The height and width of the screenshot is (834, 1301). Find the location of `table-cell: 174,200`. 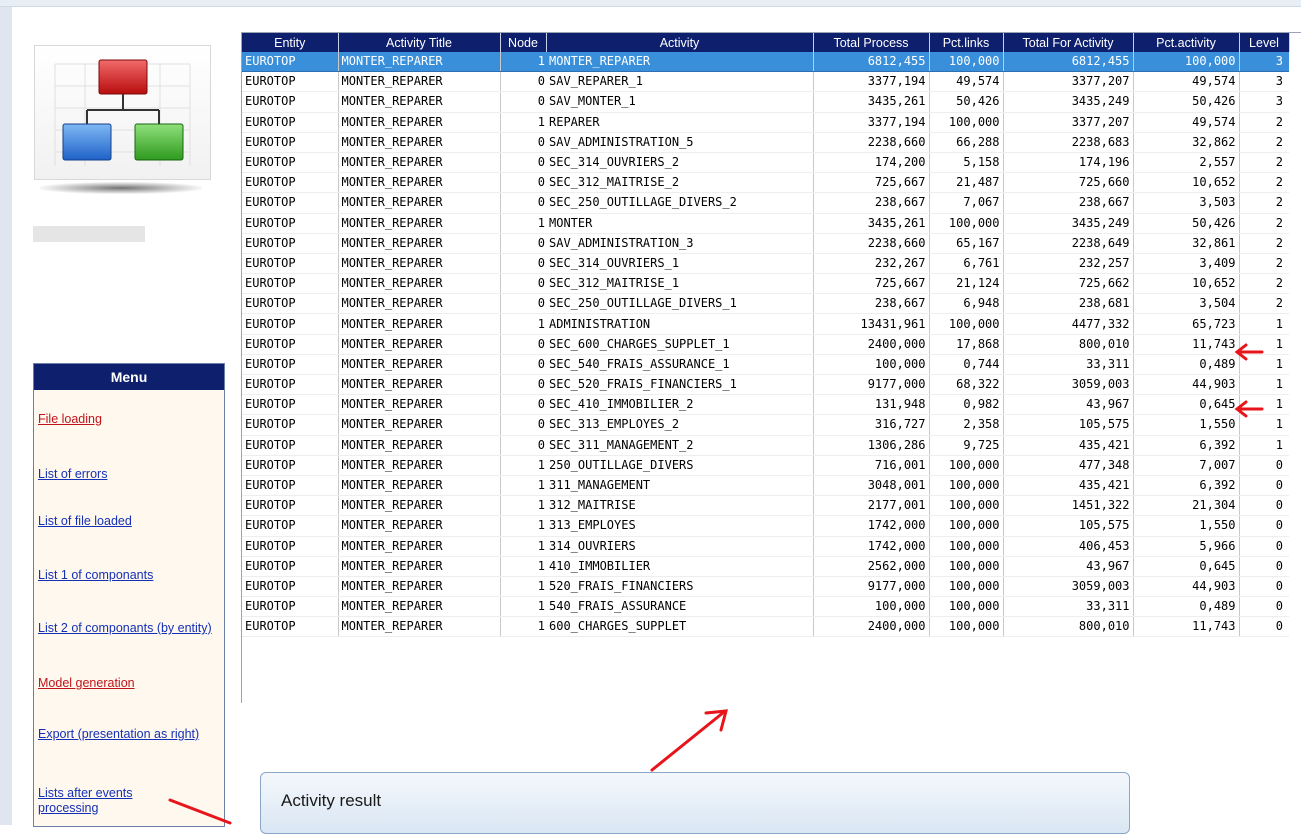

table-cell: 174,200 is located at coordinates (870, 163).